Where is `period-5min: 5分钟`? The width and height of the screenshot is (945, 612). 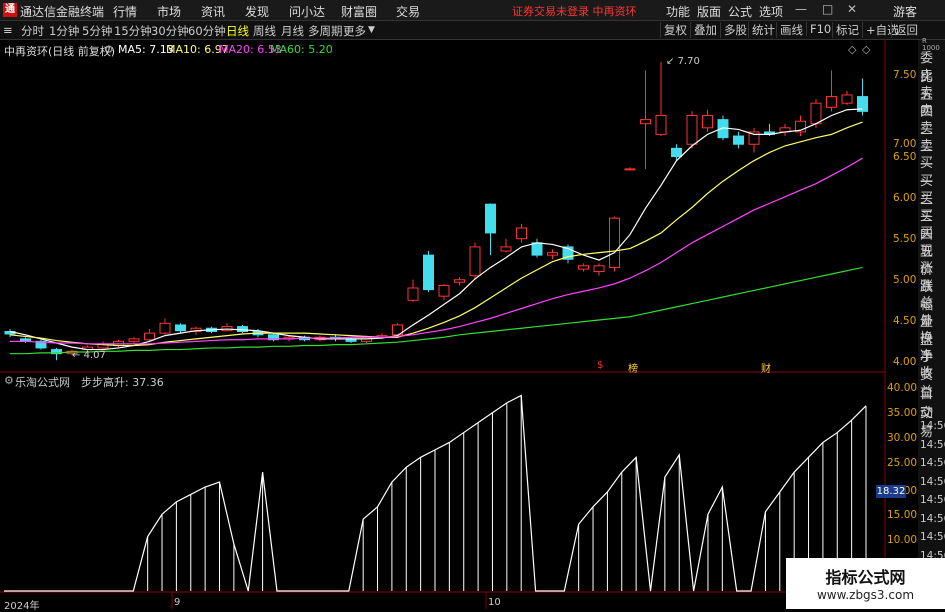
period-5min: 5分钟 is located at coordinates (97, 31).